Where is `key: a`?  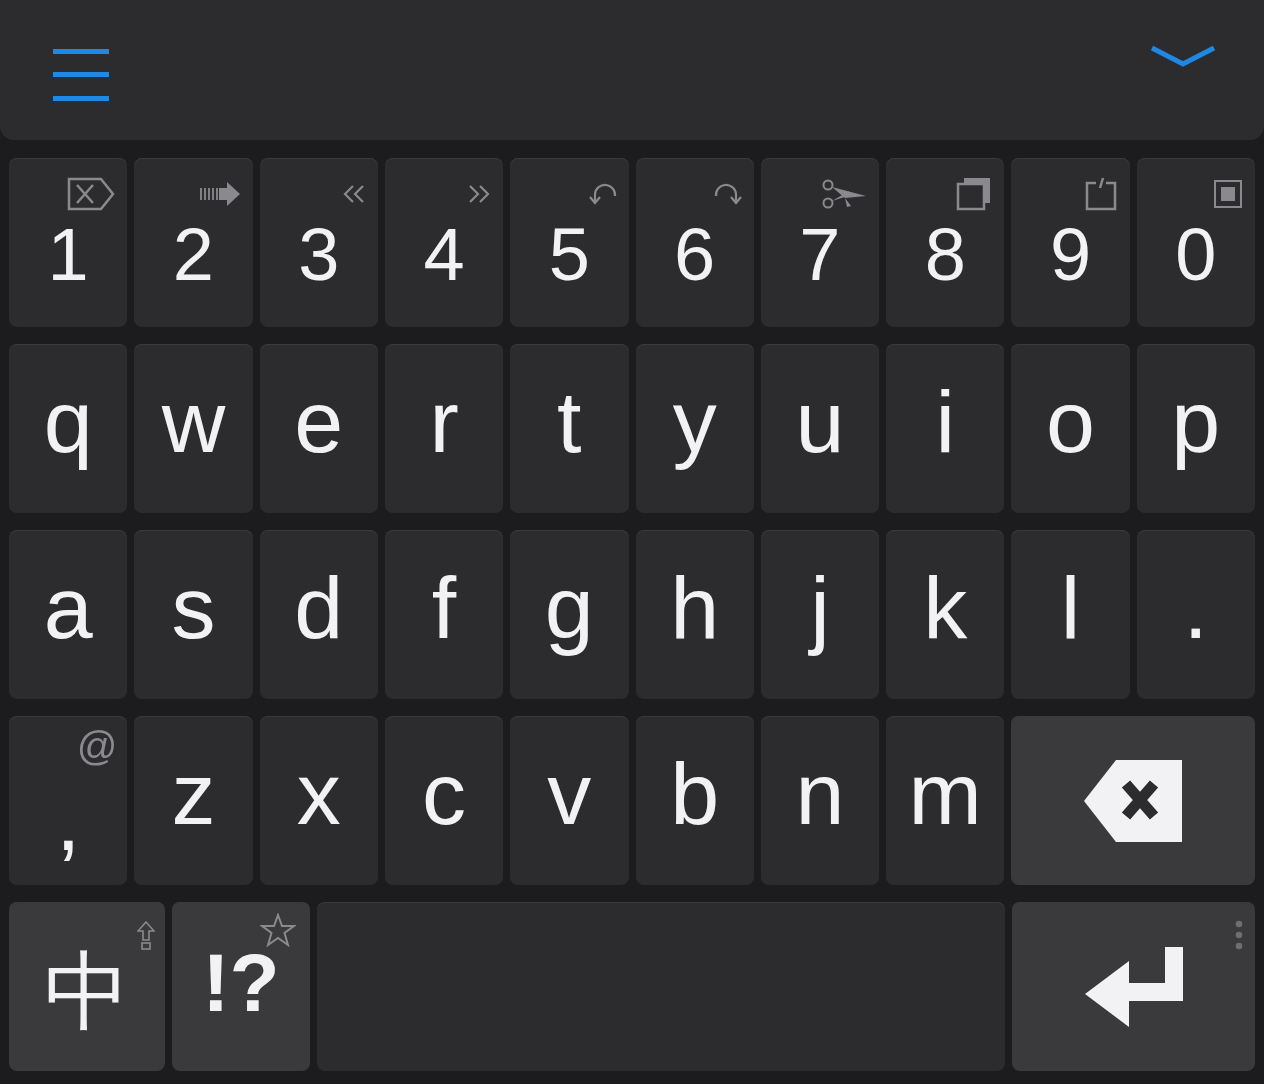
key: a is located at coordinates (68, 614).